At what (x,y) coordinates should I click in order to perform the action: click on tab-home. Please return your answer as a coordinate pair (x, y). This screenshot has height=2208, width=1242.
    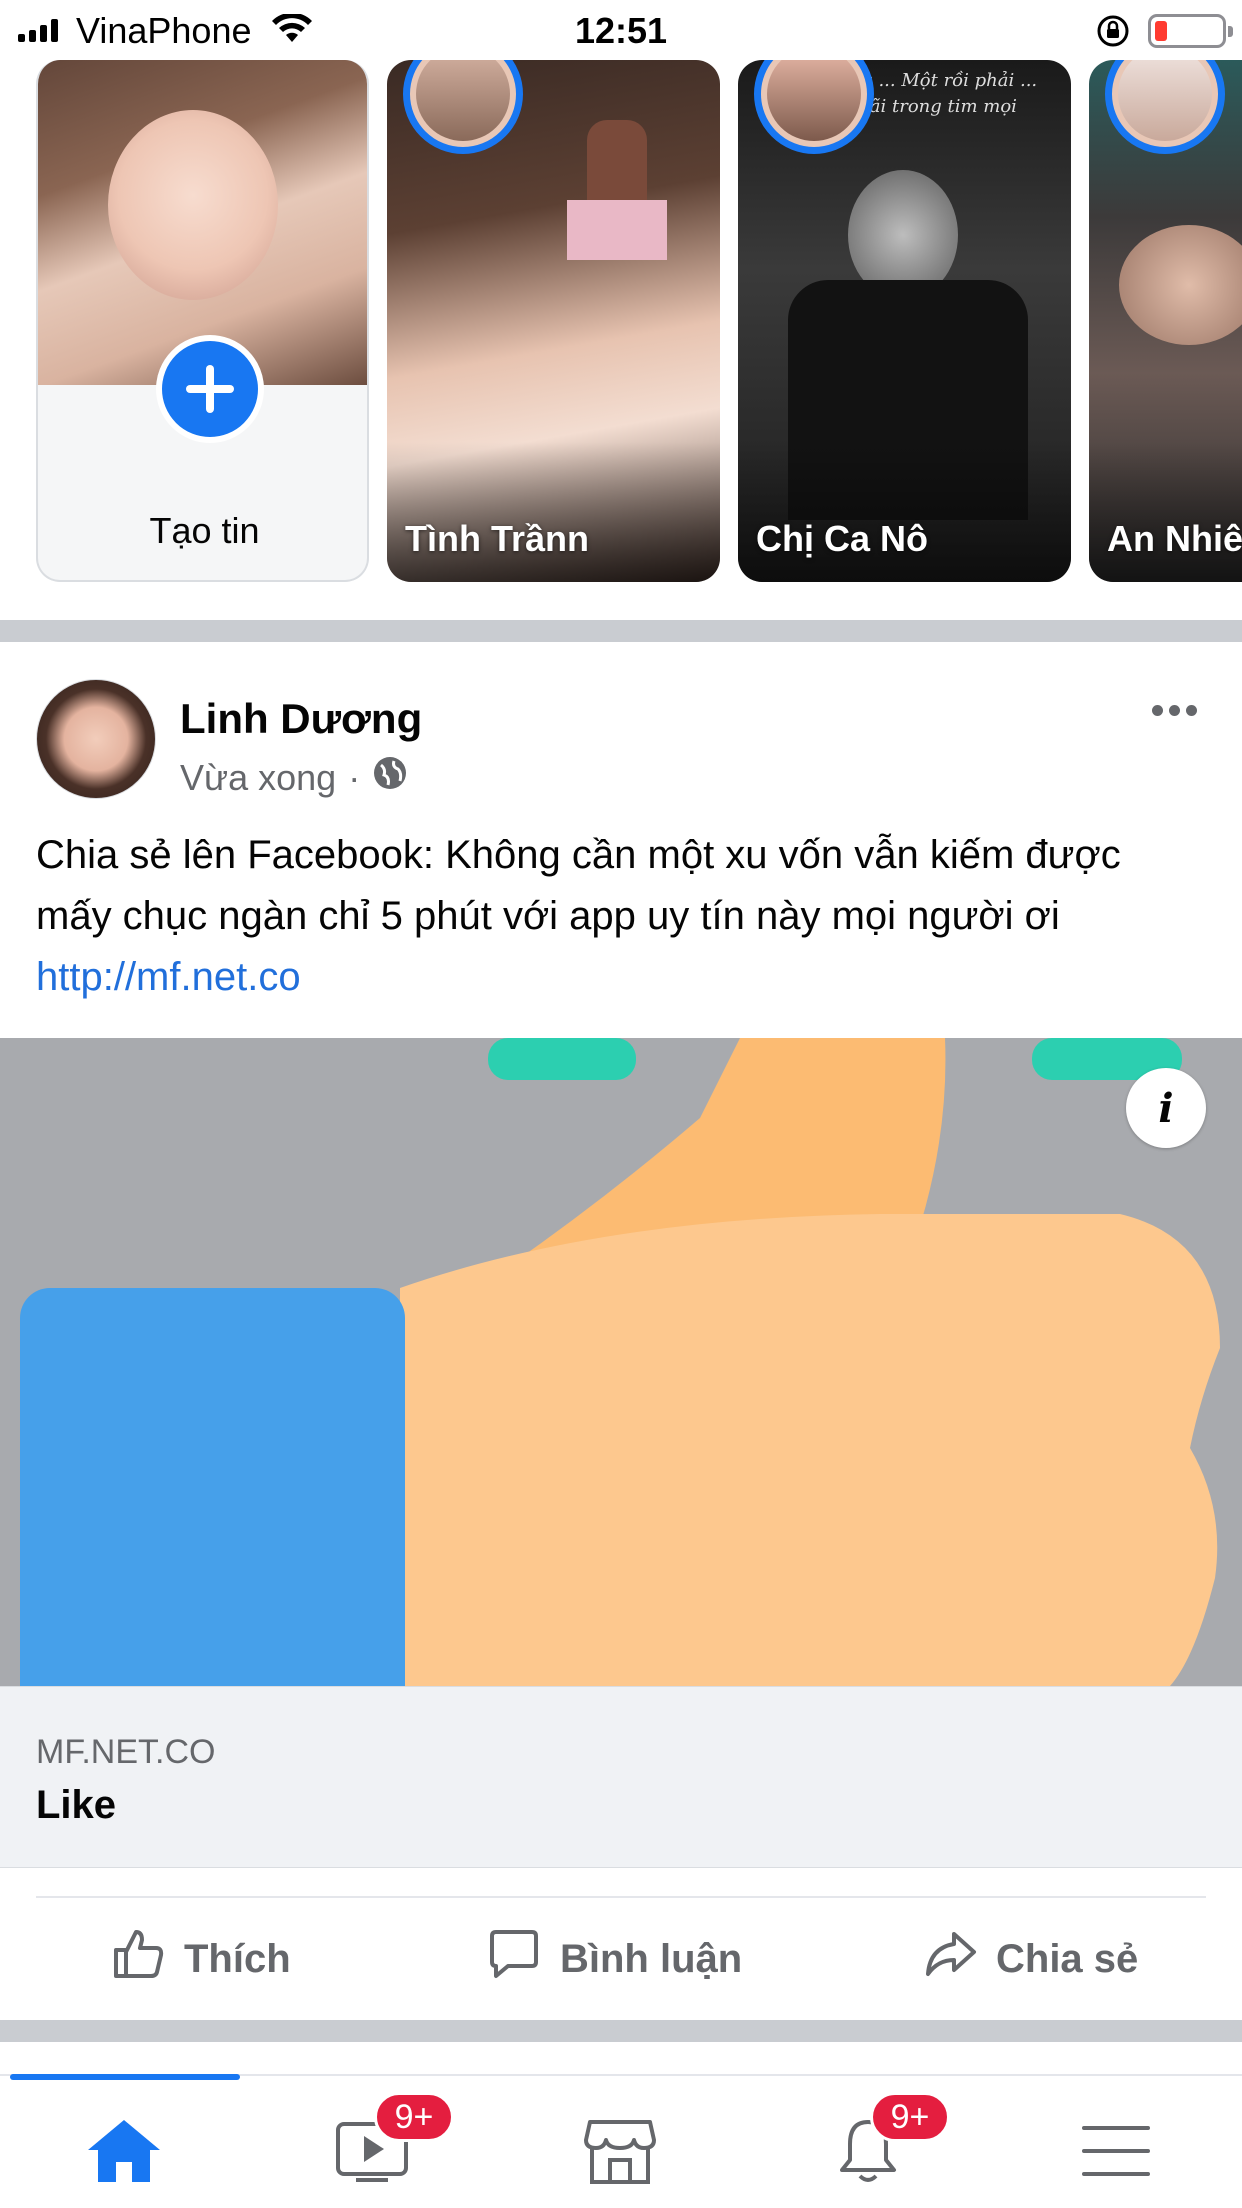
    Looking at the image, I should click on (124, 2151).